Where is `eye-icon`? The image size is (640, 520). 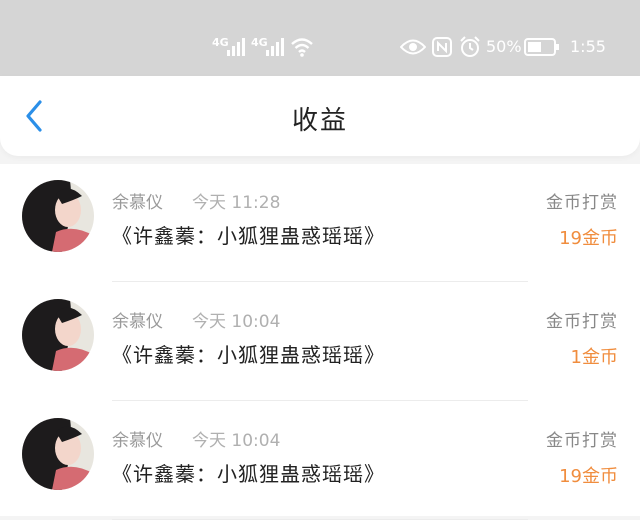
eye-icon is located at coordinates (413, 47).